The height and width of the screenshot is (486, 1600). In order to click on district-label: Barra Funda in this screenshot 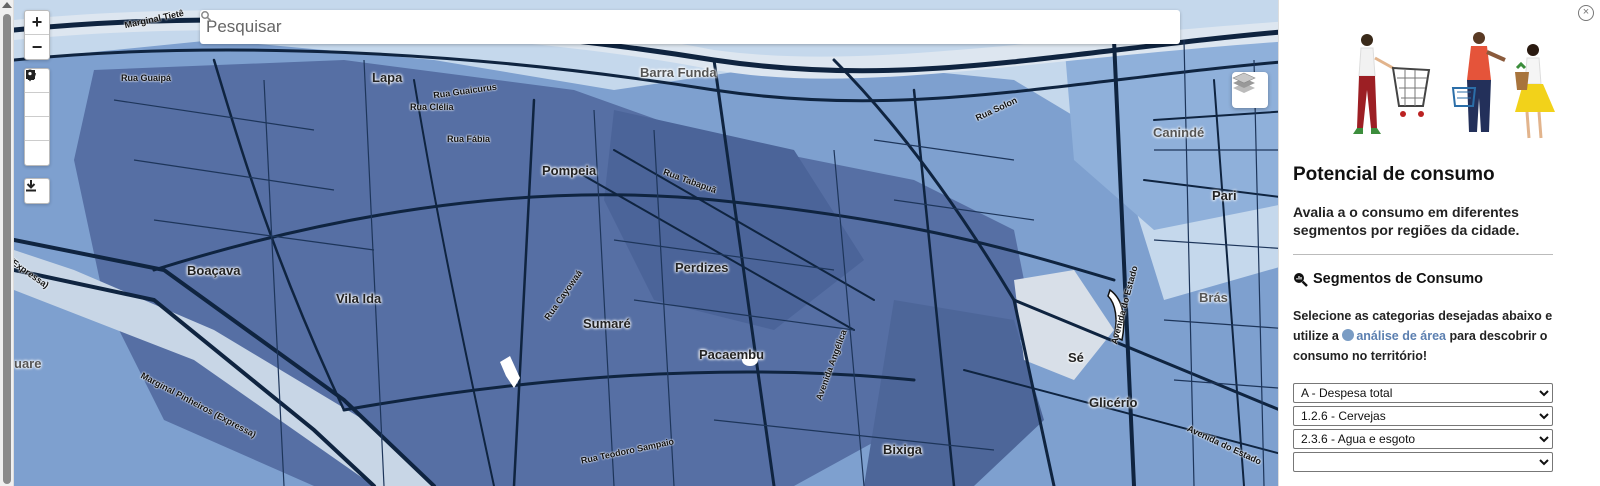, I will do `click(678, 72)`.